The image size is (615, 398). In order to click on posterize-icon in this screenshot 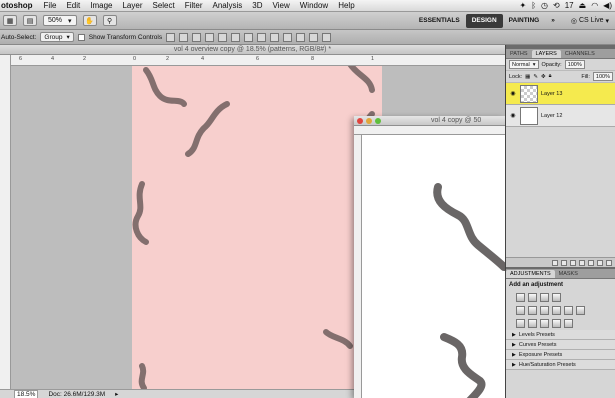, I will do `click(532, 323)`.